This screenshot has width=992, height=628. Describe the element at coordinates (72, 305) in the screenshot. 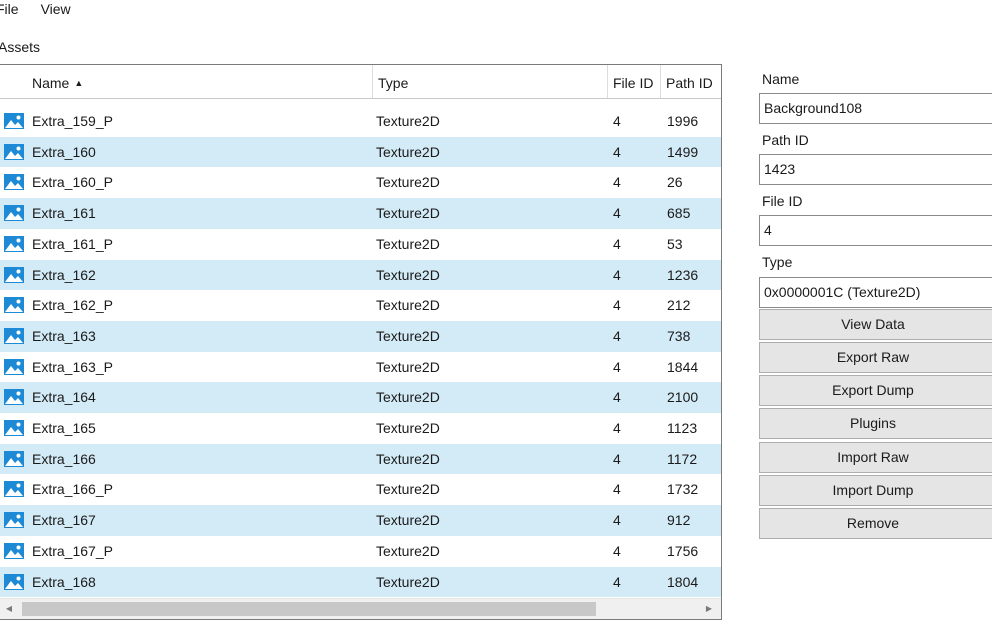

I see `cell-name: Extra_162_P` at that location.